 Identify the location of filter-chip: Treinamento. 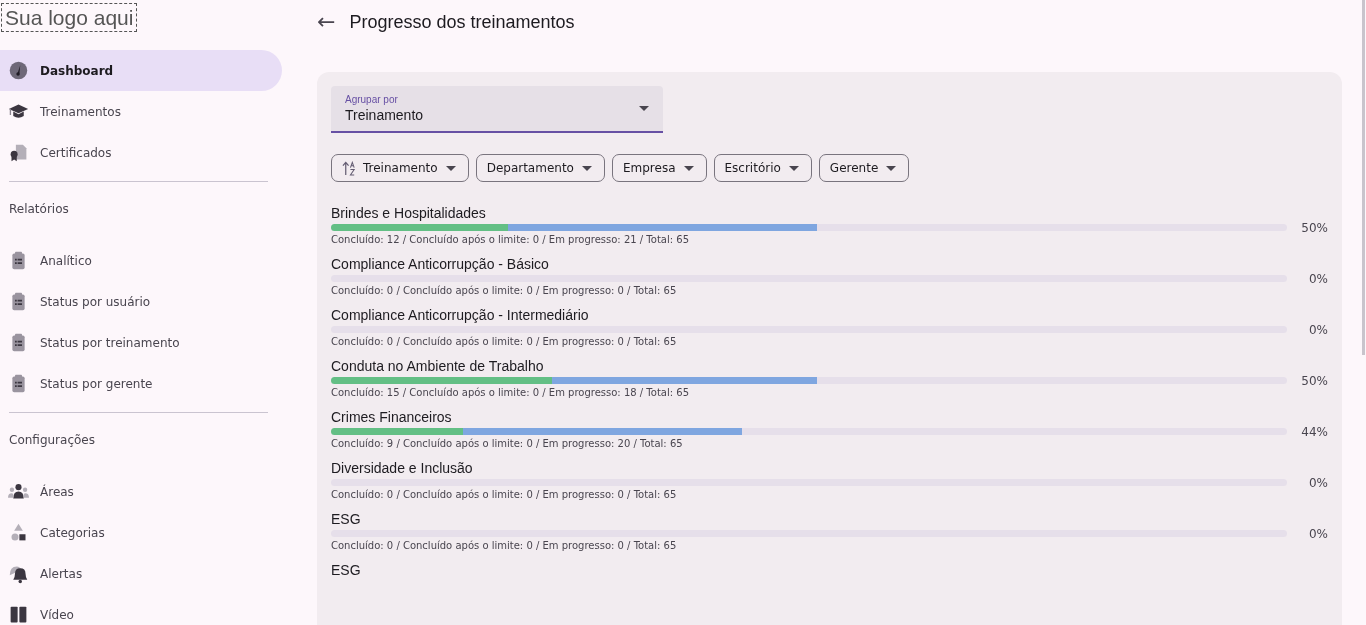
(400, 168).